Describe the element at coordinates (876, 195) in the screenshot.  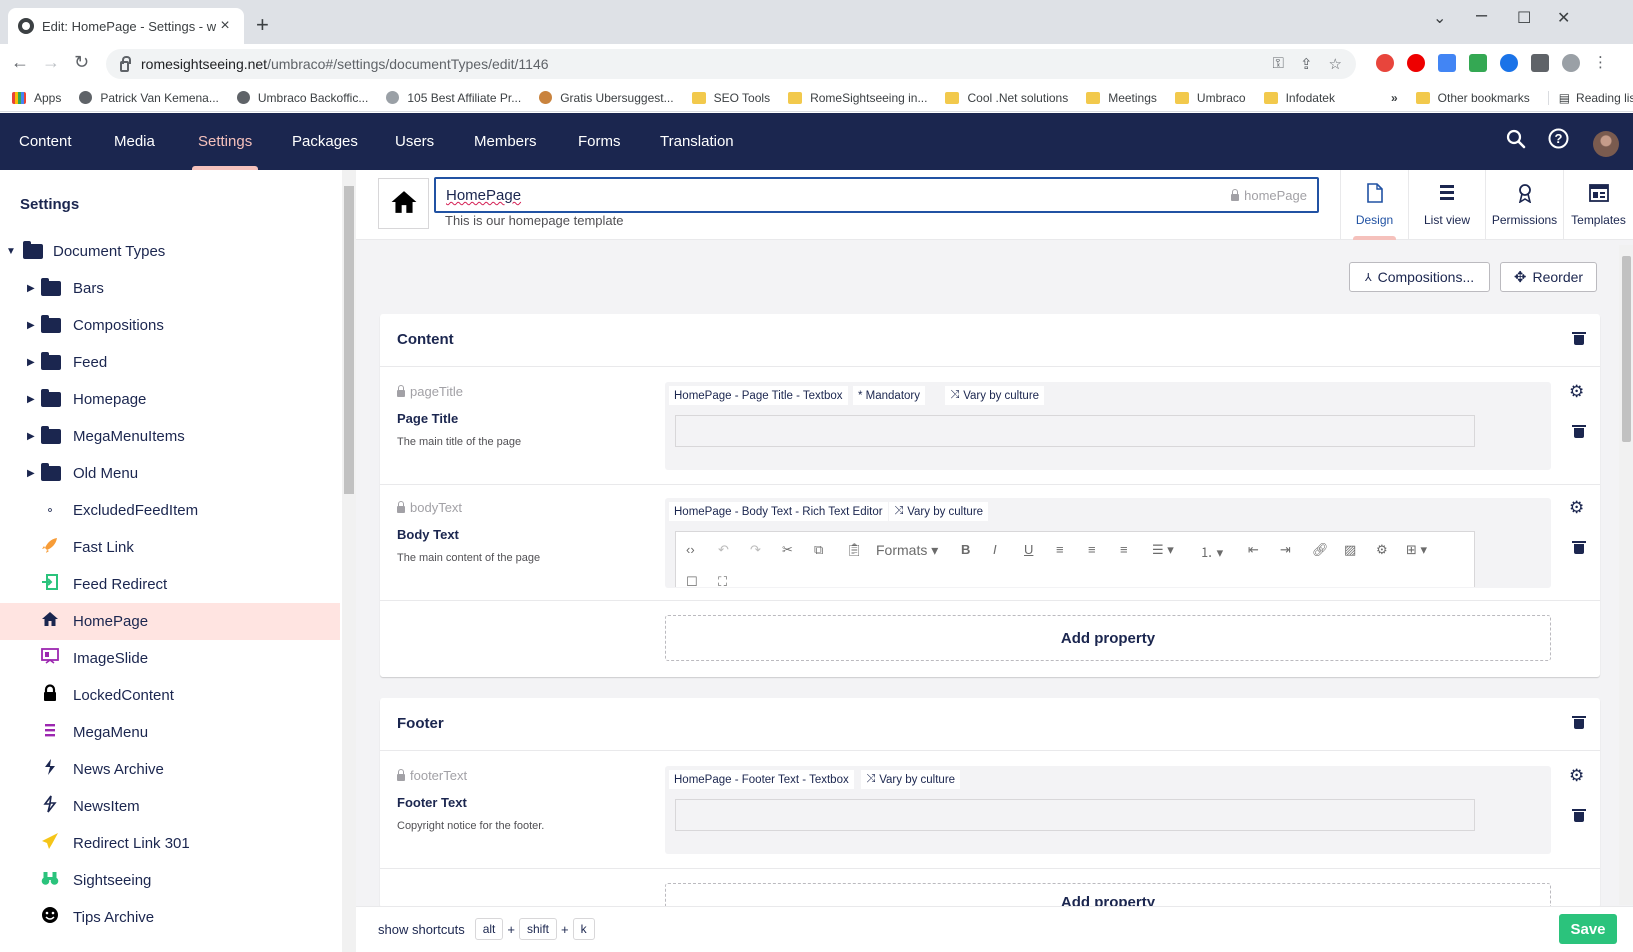
I see `doctype-name-input: HomePage homePage` at that location.